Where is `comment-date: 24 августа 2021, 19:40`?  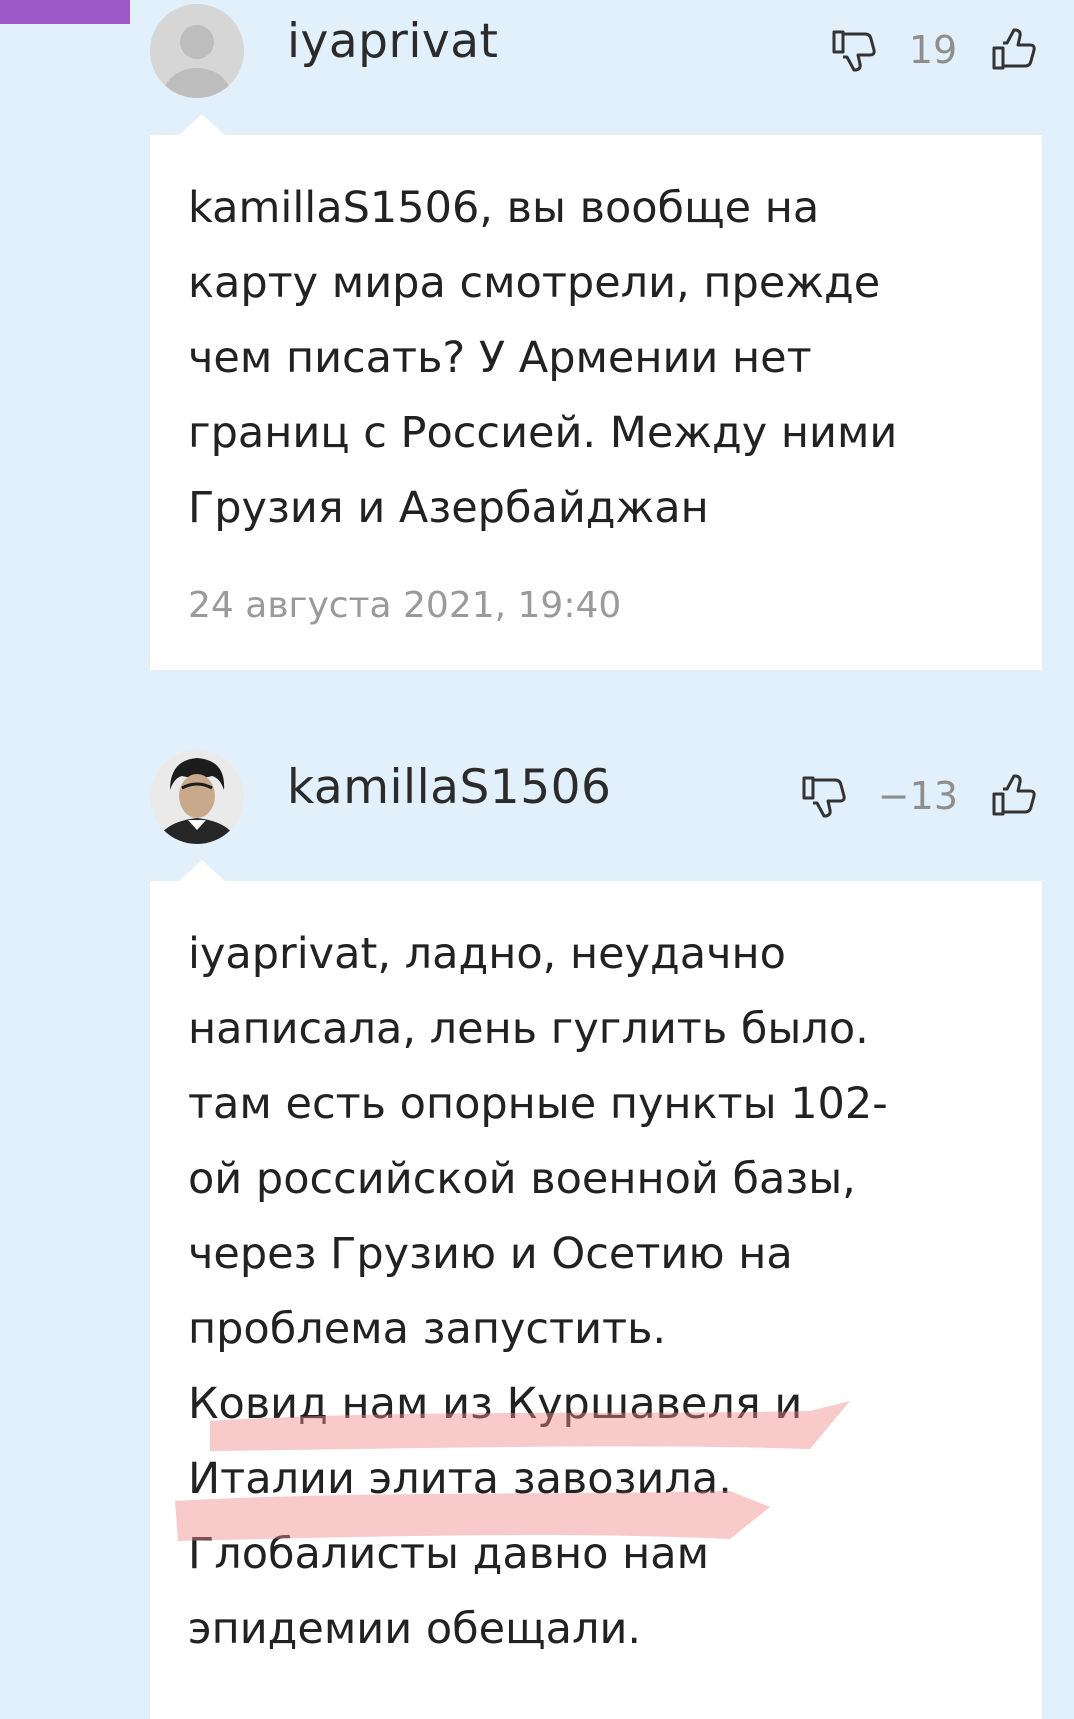 comment-date: 24 августа 2021, 19:40 is located at coordinates (405, 605).